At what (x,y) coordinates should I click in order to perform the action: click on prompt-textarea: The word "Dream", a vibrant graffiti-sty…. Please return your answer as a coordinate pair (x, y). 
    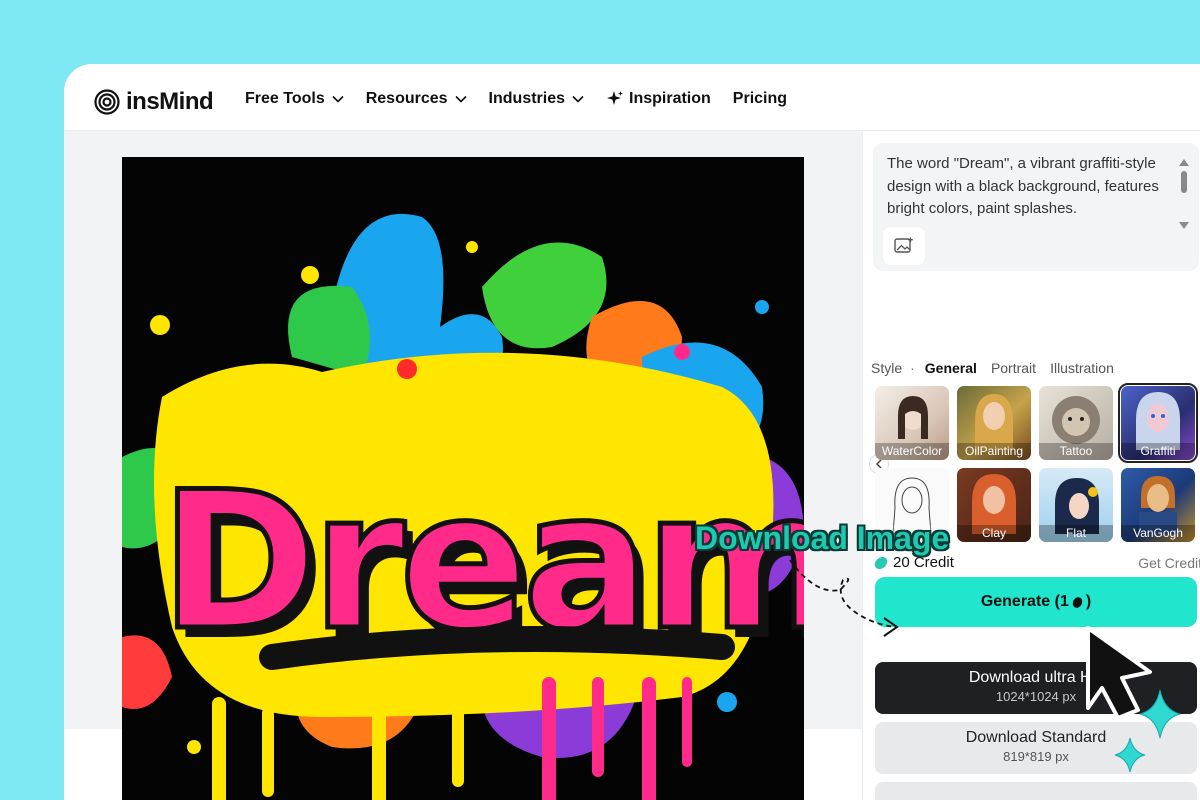
    Looking at the image, I should click on (1027, 188).